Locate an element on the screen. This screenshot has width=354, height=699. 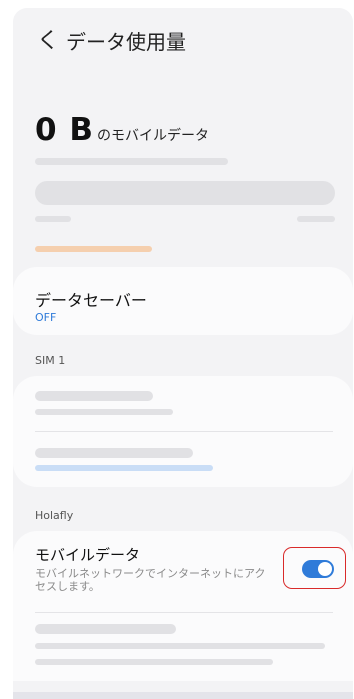
mobile-data-title: モバイルデータ is located at coordinates (88, 555).